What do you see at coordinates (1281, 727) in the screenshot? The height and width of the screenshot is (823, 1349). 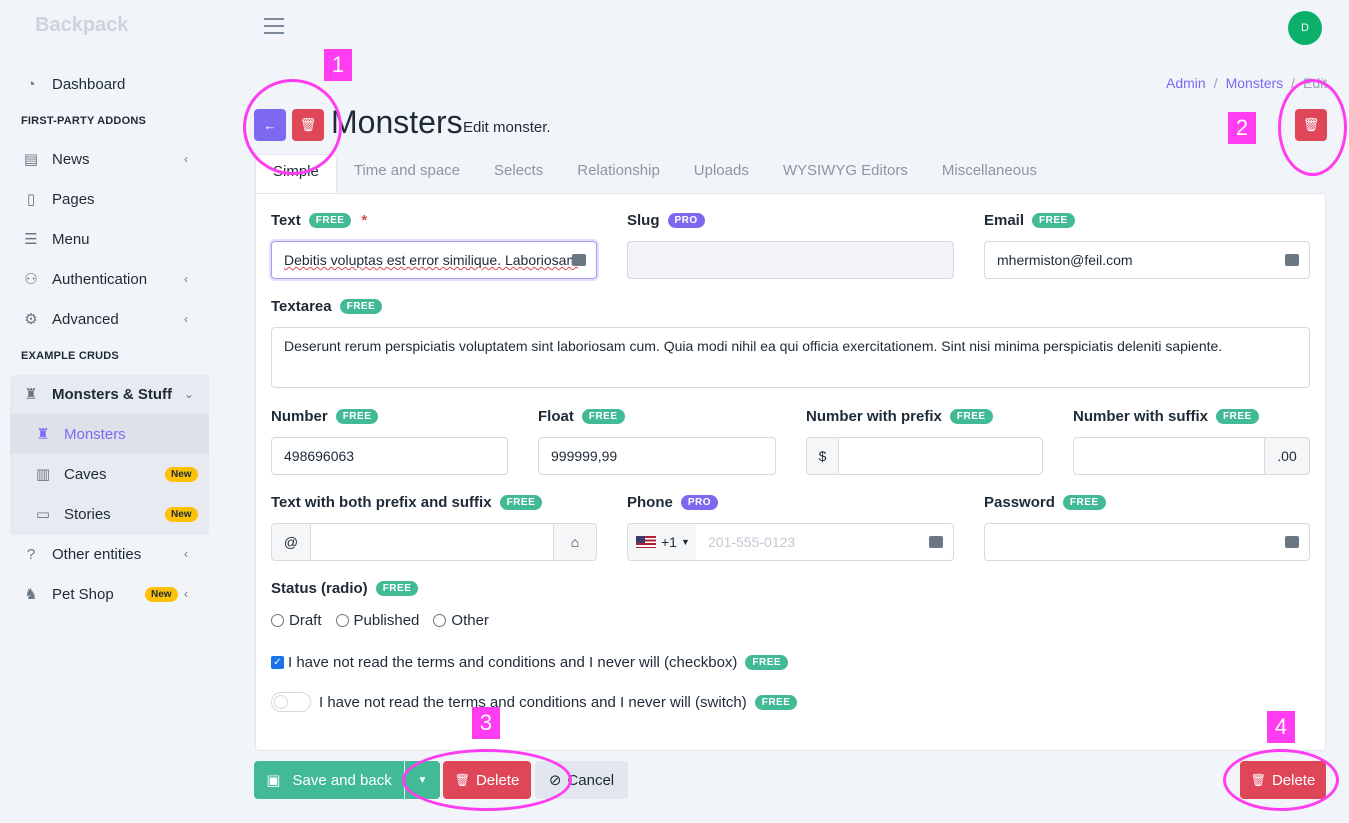 I see `annotation-number-4: 4` at bounding box center [1281, 727].